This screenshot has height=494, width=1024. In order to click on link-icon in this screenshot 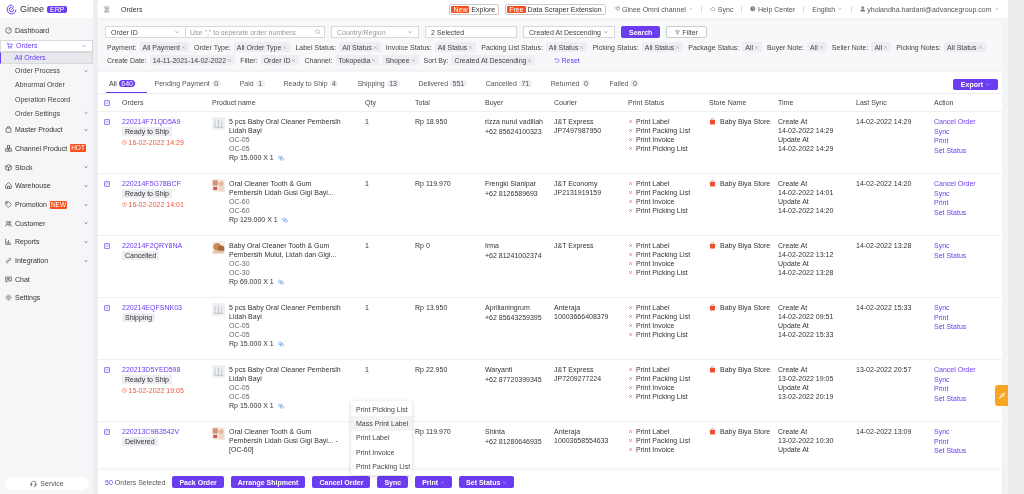, I will do `click(8, 261)`.